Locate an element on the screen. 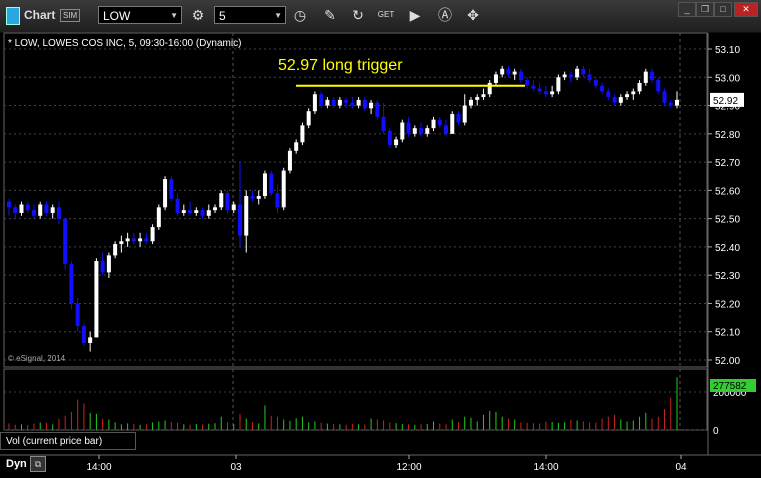  price-tick-label: 52.00 is located at coordinates (727, 361).